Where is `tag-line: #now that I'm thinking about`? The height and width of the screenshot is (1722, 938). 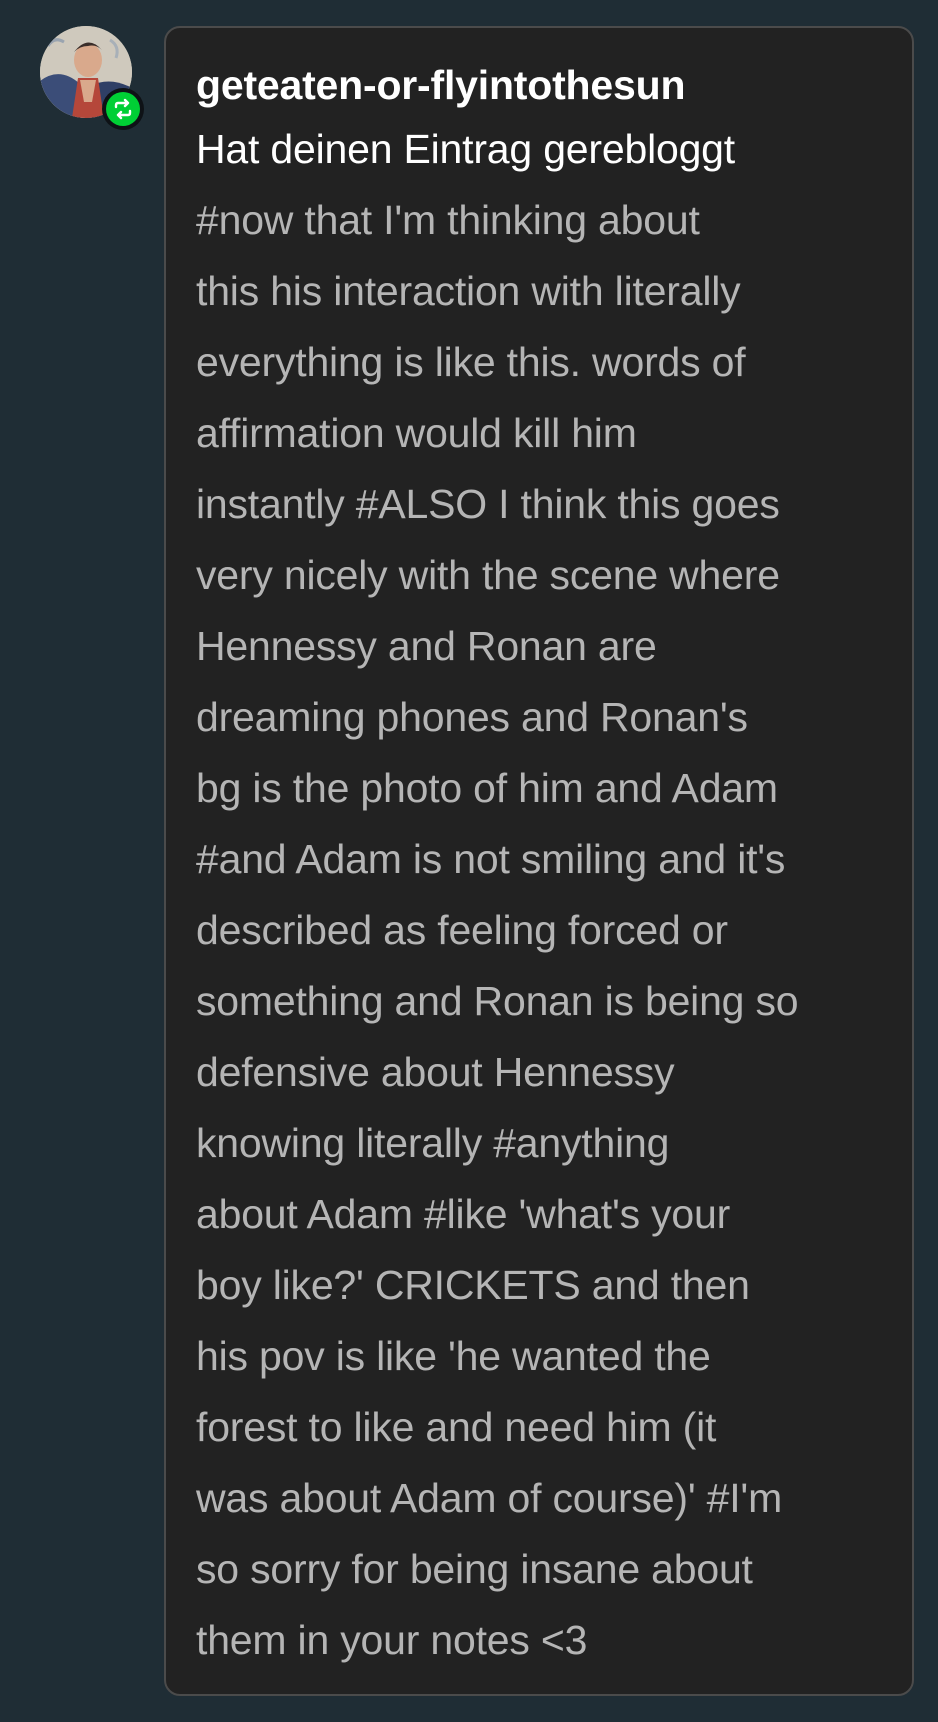
tag-line: #now that I'm thinking about is located at coordinates (448, 220).